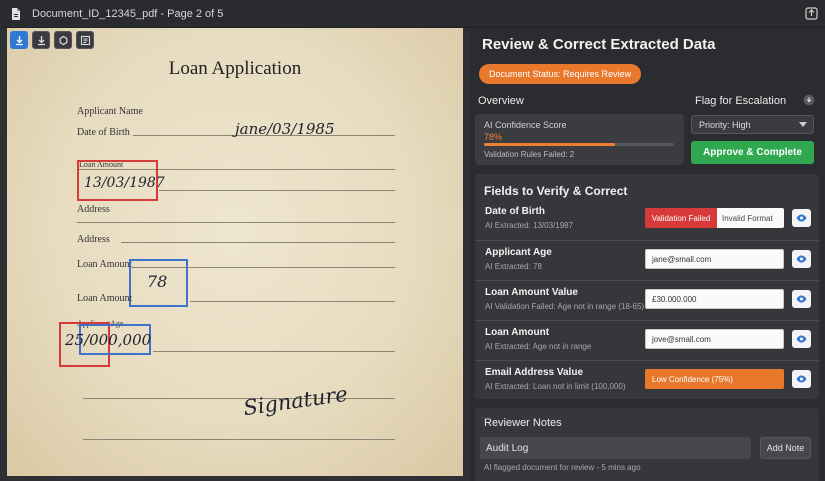 The width and height of the screenshot is (825, 481). Describe the element at coordinates (538, 346) in the screenshot. I see `field-sub: AI Extracted: Age not in range` at that location.